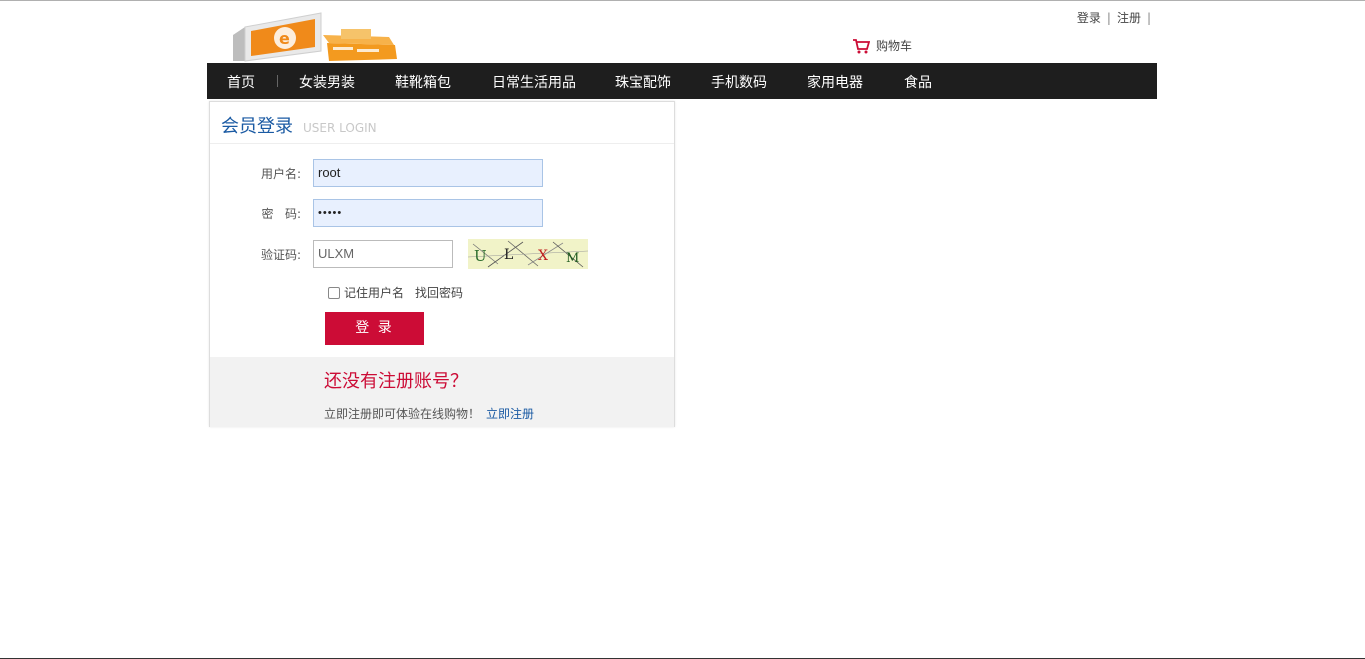 The image size is (1365, 659). I want to click on svg-text: e, so click(284, 38).